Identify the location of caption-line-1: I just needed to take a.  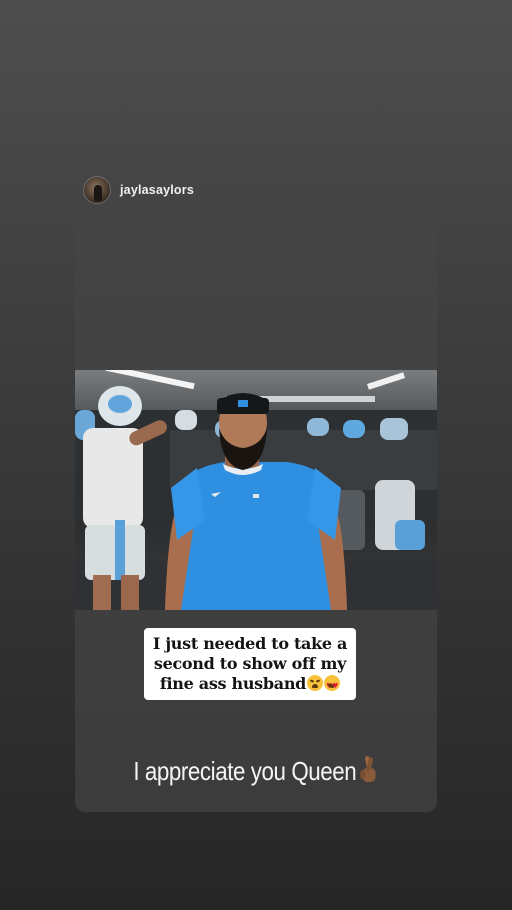
(250, 643).